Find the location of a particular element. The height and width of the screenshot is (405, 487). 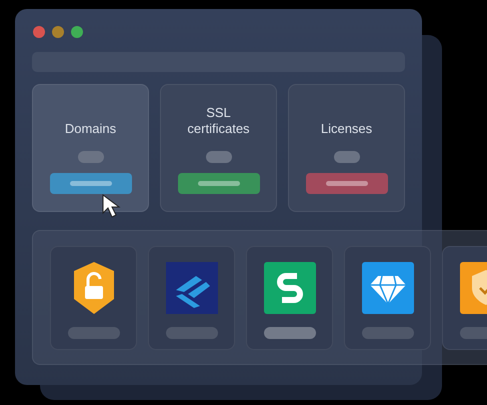

service-card: Domains is located at coordinates (90, 148).